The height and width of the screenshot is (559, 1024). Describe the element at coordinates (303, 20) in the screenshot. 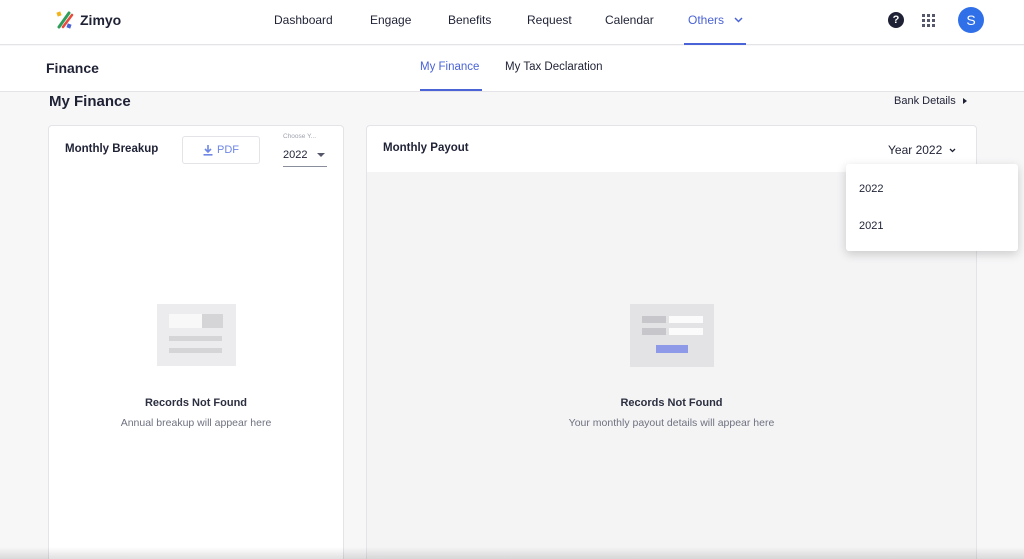

I see `nav-dashboard: Dashboard` at that location.